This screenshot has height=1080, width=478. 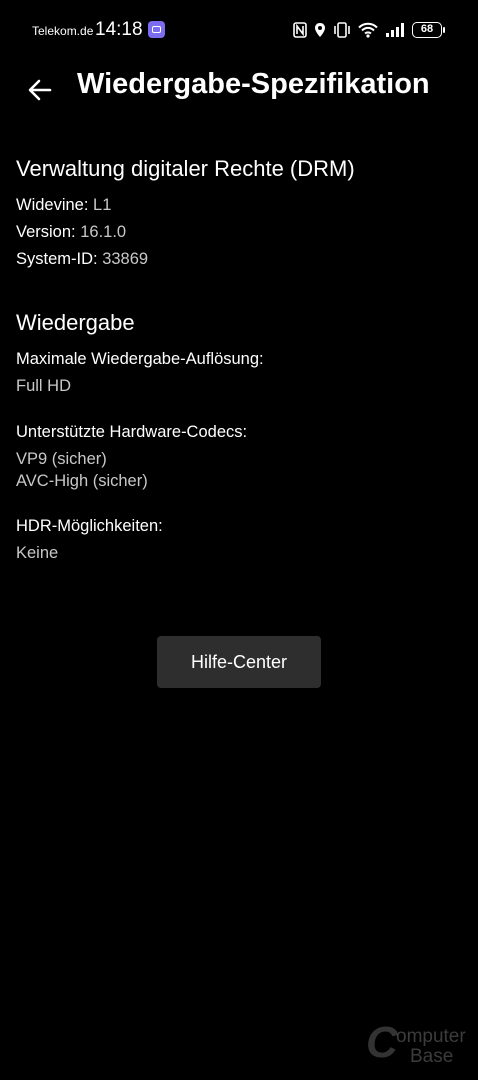 What do you see at coordinates (428, 30) in the screenshot?
I see `battery-icon: 68` at bounding box center [428, 30].